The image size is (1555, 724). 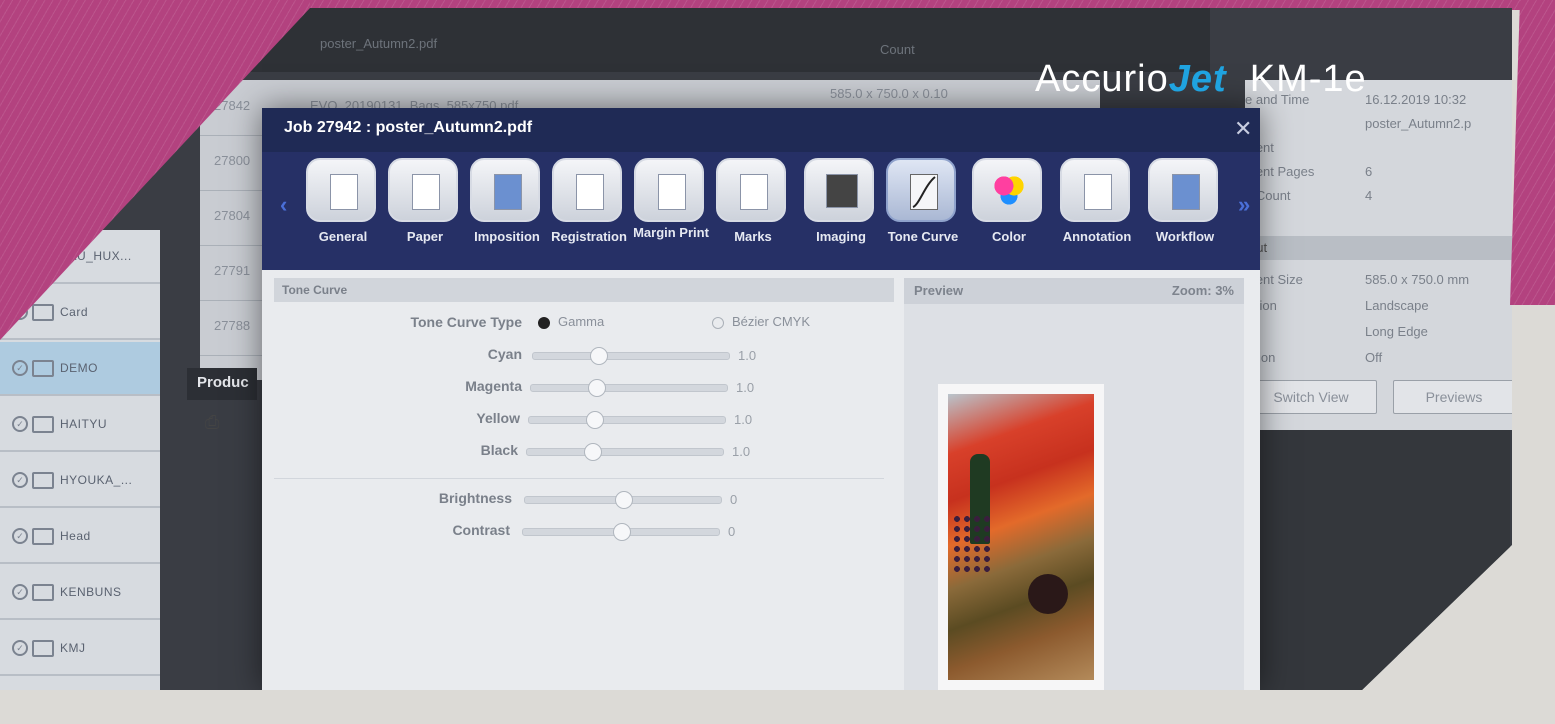 I want to click on job-id: 27791, so click(x=232, y=270).